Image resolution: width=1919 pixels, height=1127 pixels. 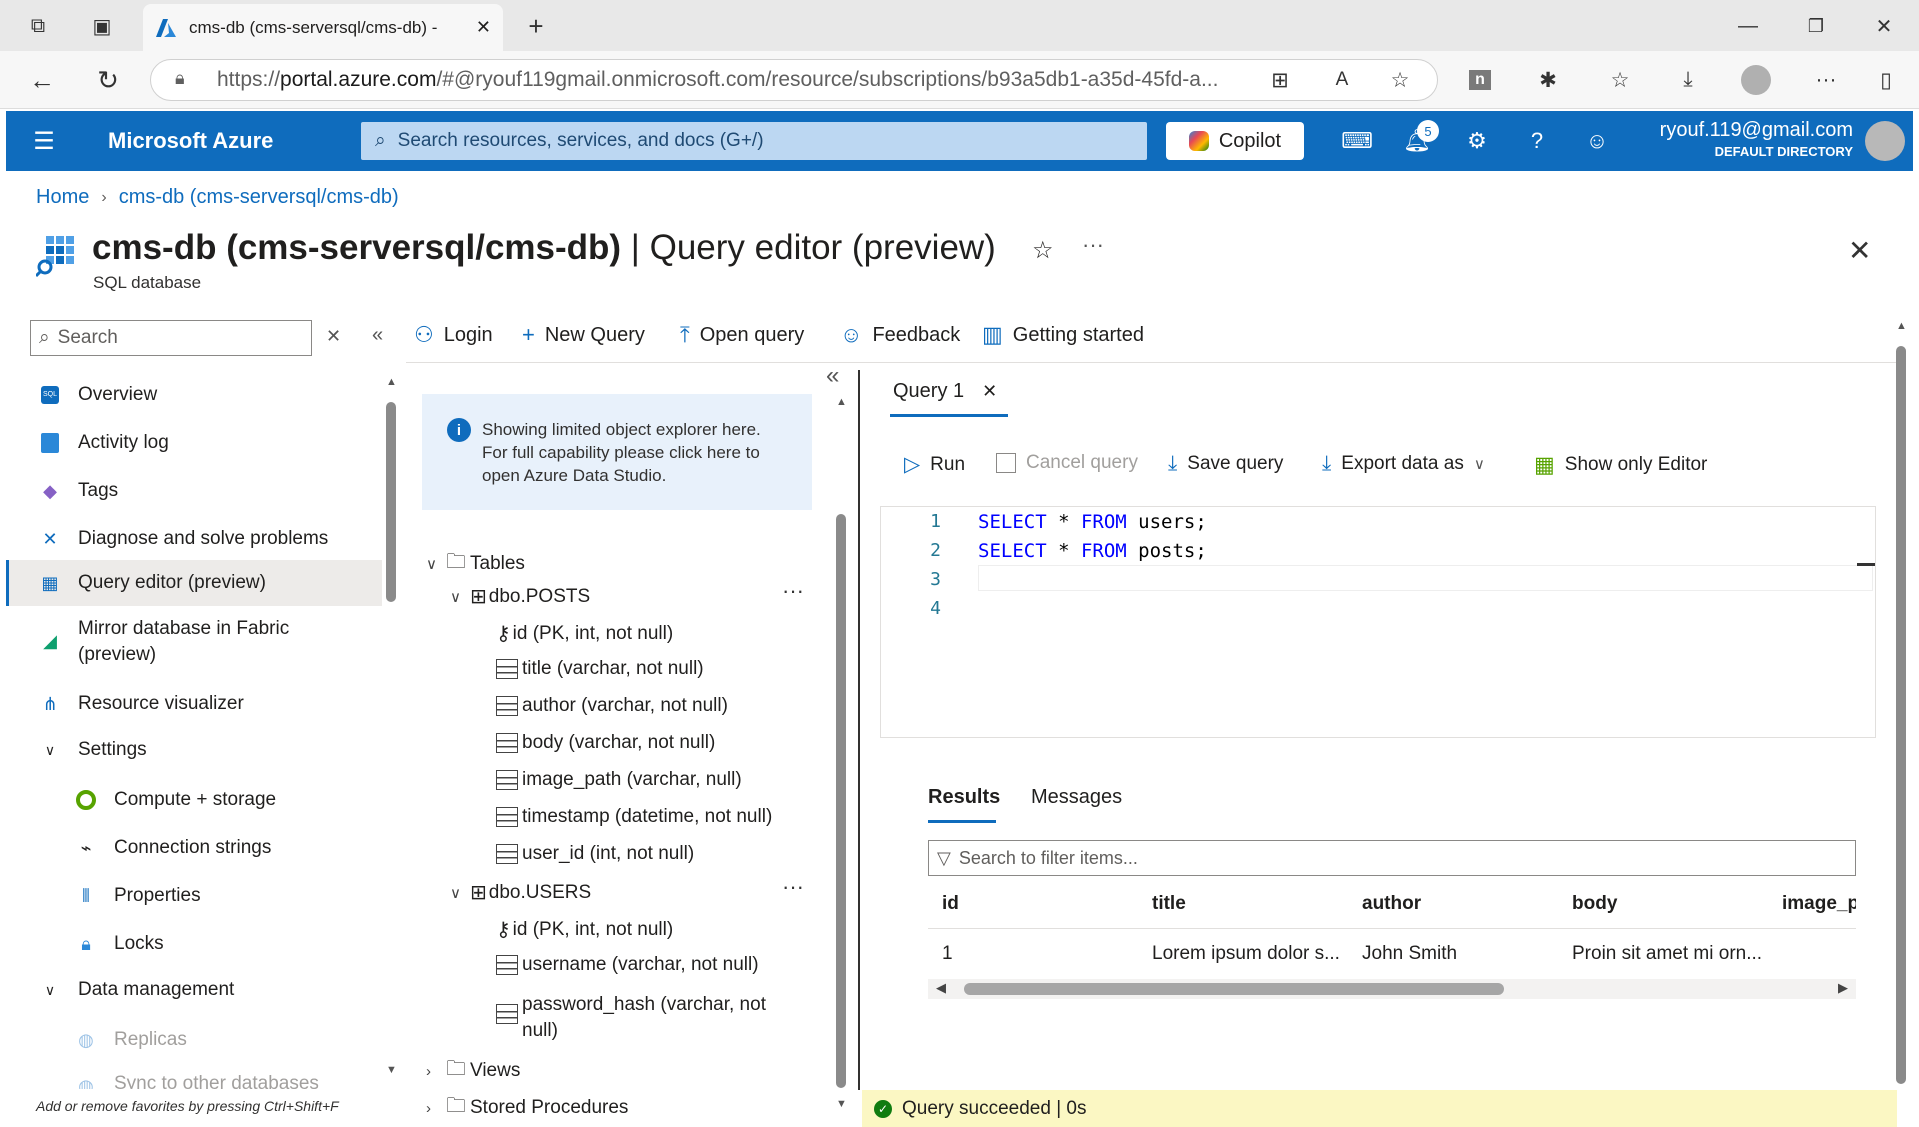 What do you see at coordinates (612, 706) in the screenshot?
I see `tree-column: author (varchar, not null)` at bounding box center [612, 706].